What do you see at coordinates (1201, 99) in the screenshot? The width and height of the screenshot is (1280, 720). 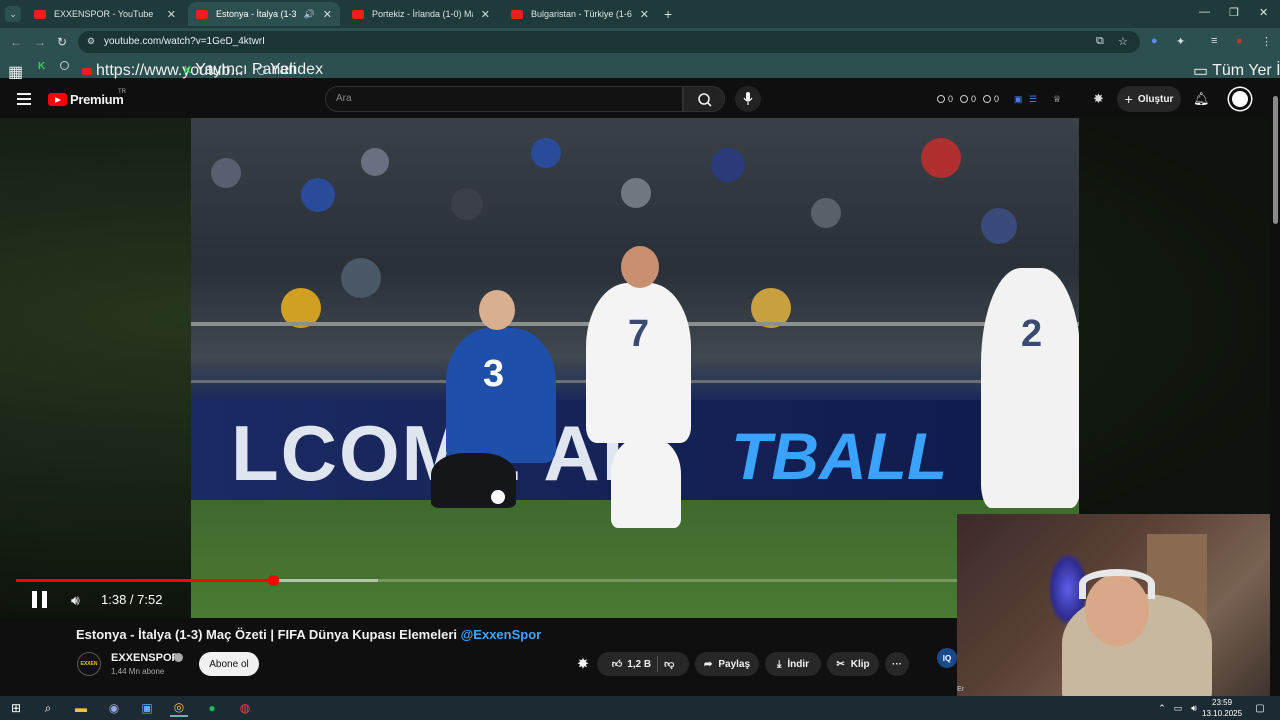 I see `notifications-bell-icon: 🔔︎` at bounding box center [1201, 99].